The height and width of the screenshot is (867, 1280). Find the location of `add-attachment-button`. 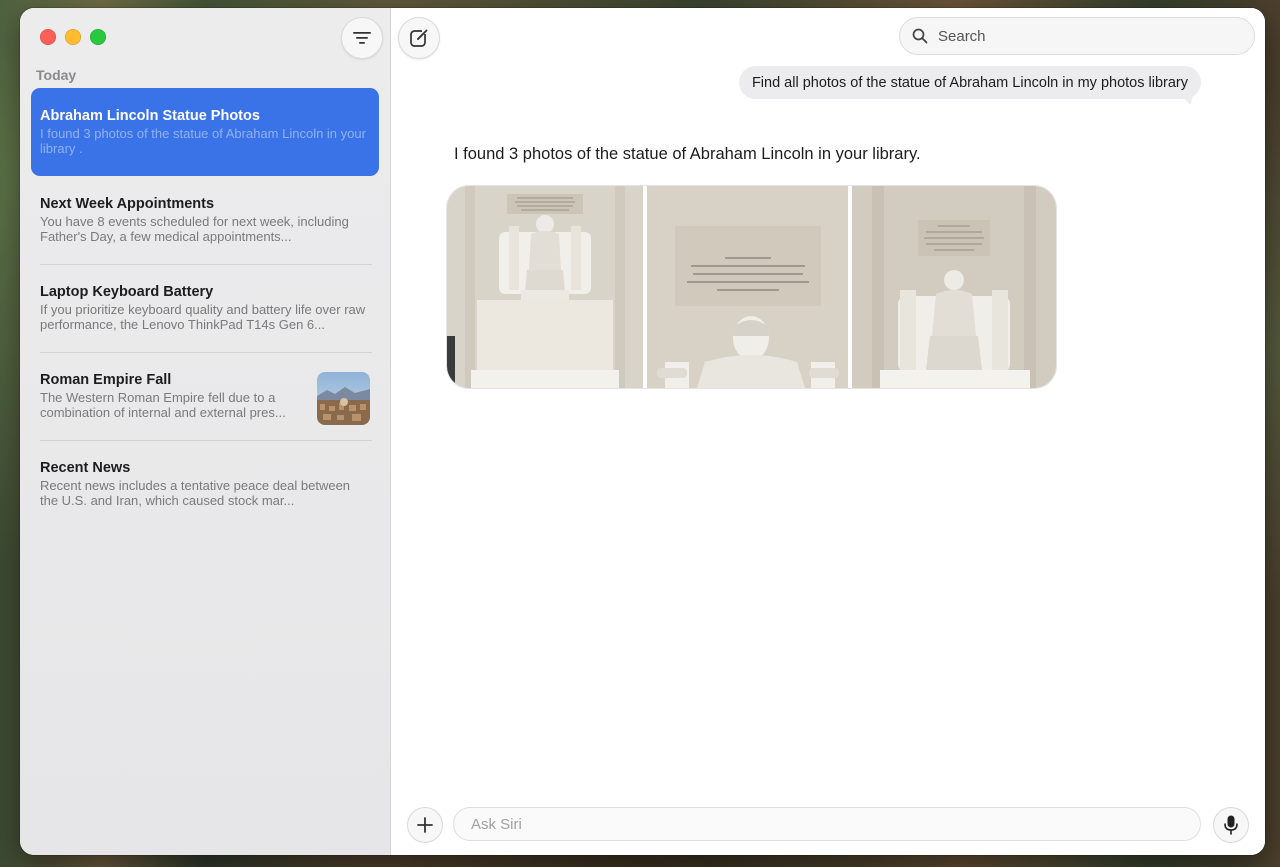

add-attachment-button is located at coordinates (425, 825).